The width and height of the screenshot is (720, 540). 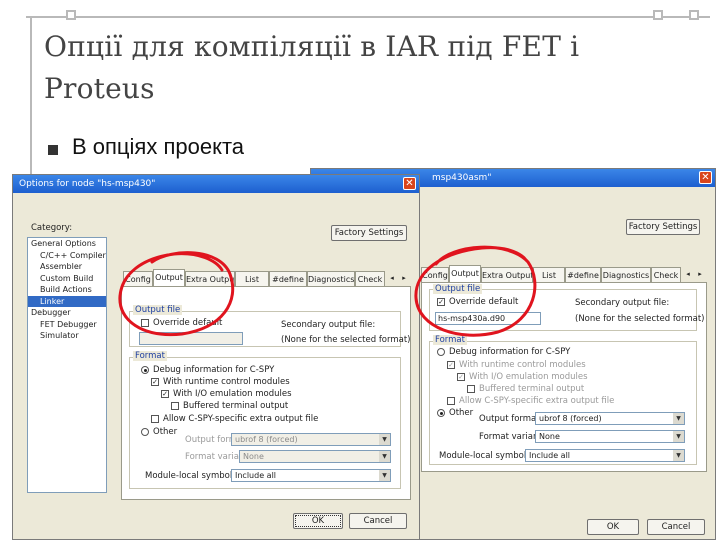 What do you see at coordinates (67, 290) in the screenshot?
I see `category-item-build-actions: Build Actions` at bounding box center [67, 290].